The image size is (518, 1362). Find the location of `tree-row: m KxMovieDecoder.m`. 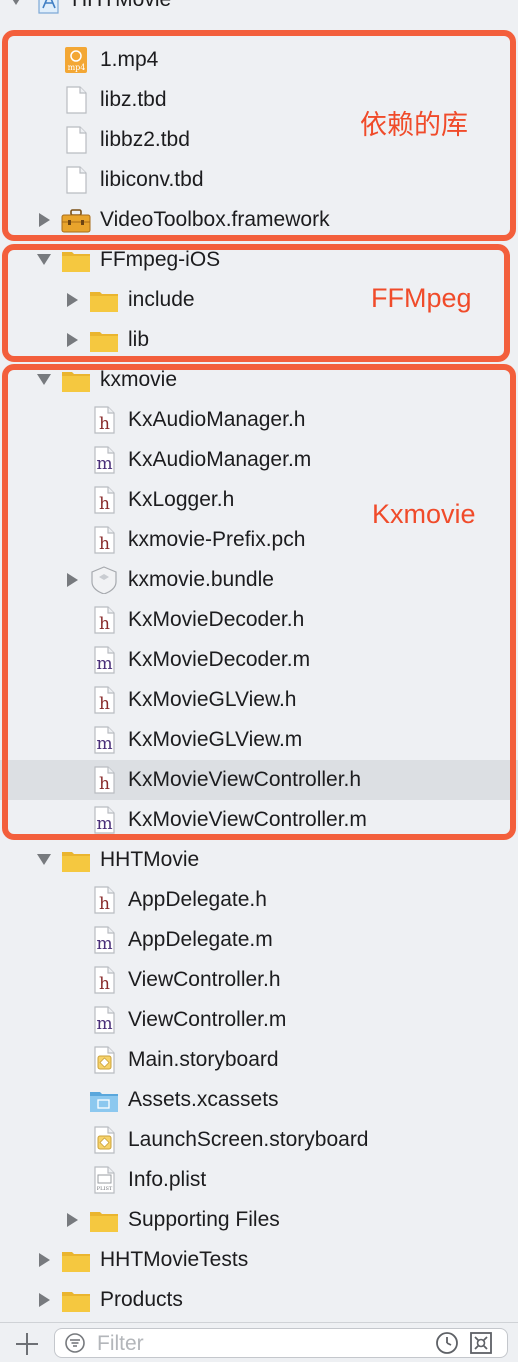

tree-row: m KxMovieDecoder.m is located at coordinates (259, 660).